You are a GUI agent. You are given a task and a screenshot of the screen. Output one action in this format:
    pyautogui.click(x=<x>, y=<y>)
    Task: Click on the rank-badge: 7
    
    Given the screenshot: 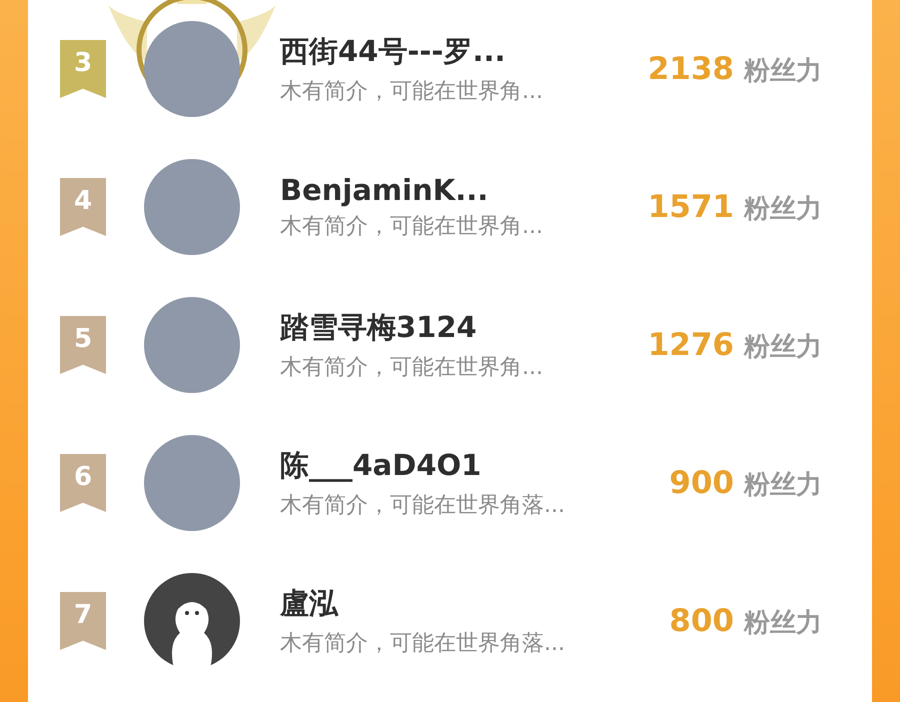 What is the action you would take?
    pyautogui.click(x=83, y=621)
    